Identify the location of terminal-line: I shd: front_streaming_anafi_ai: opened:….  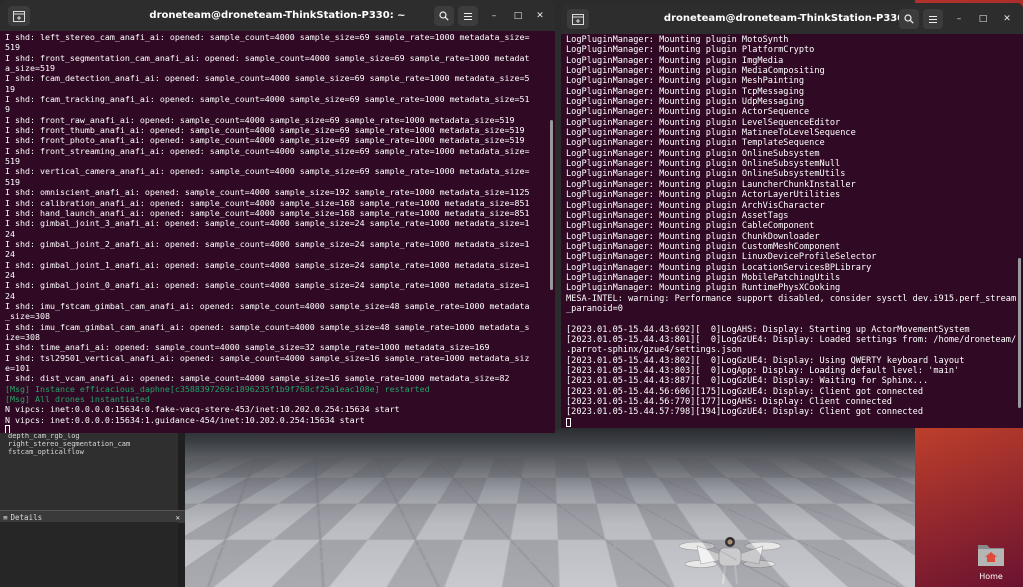
(267, 150).